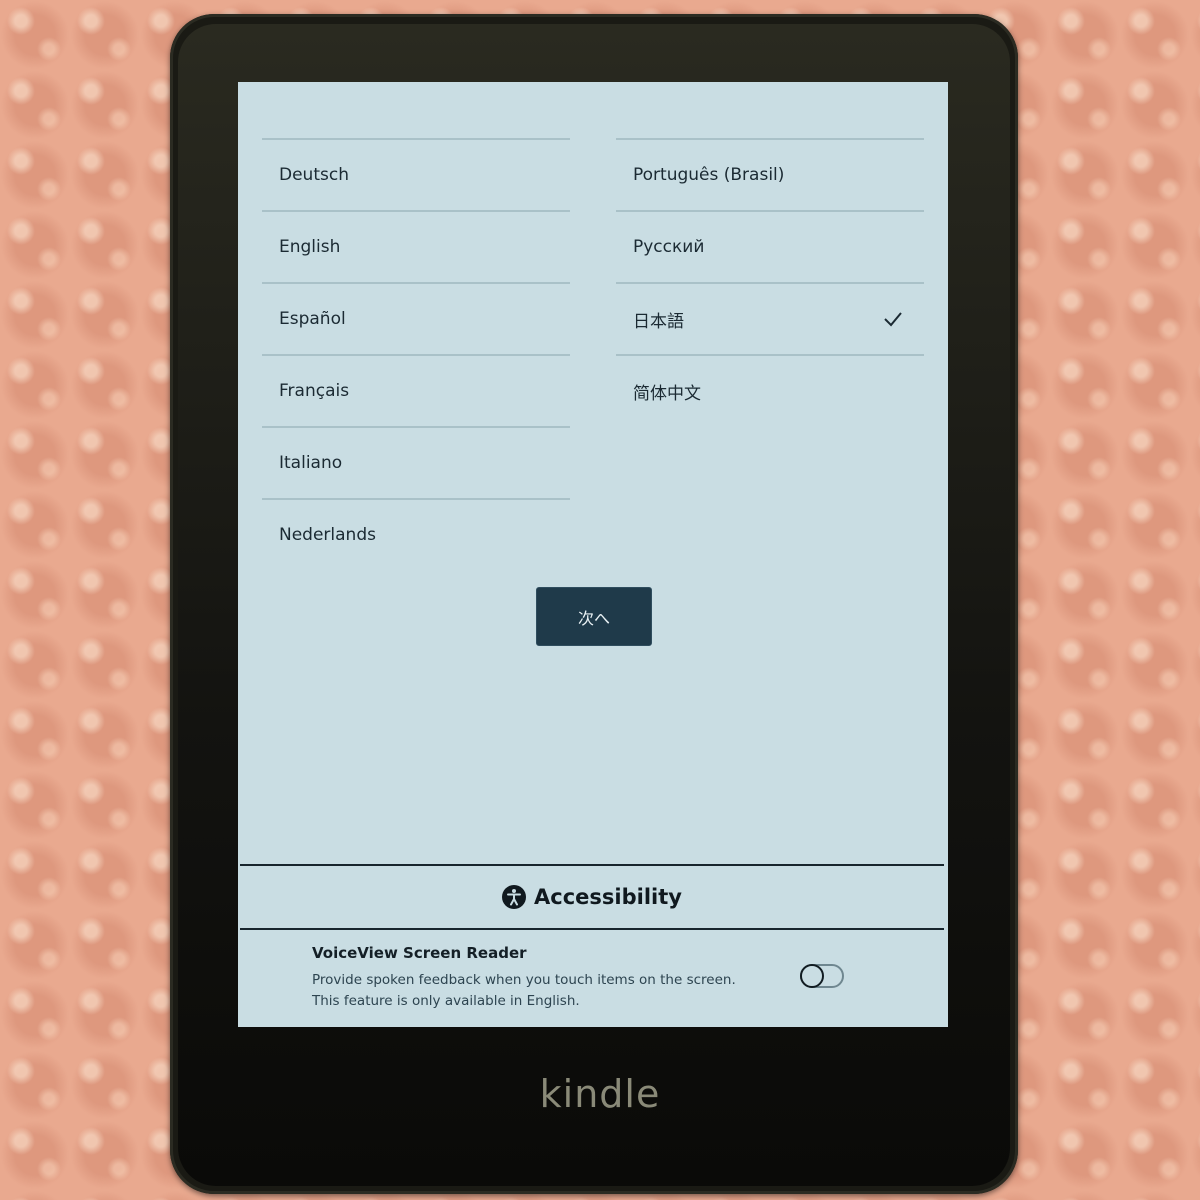  I want to click on accessibility-title: Accessibility, so click(608, 897).